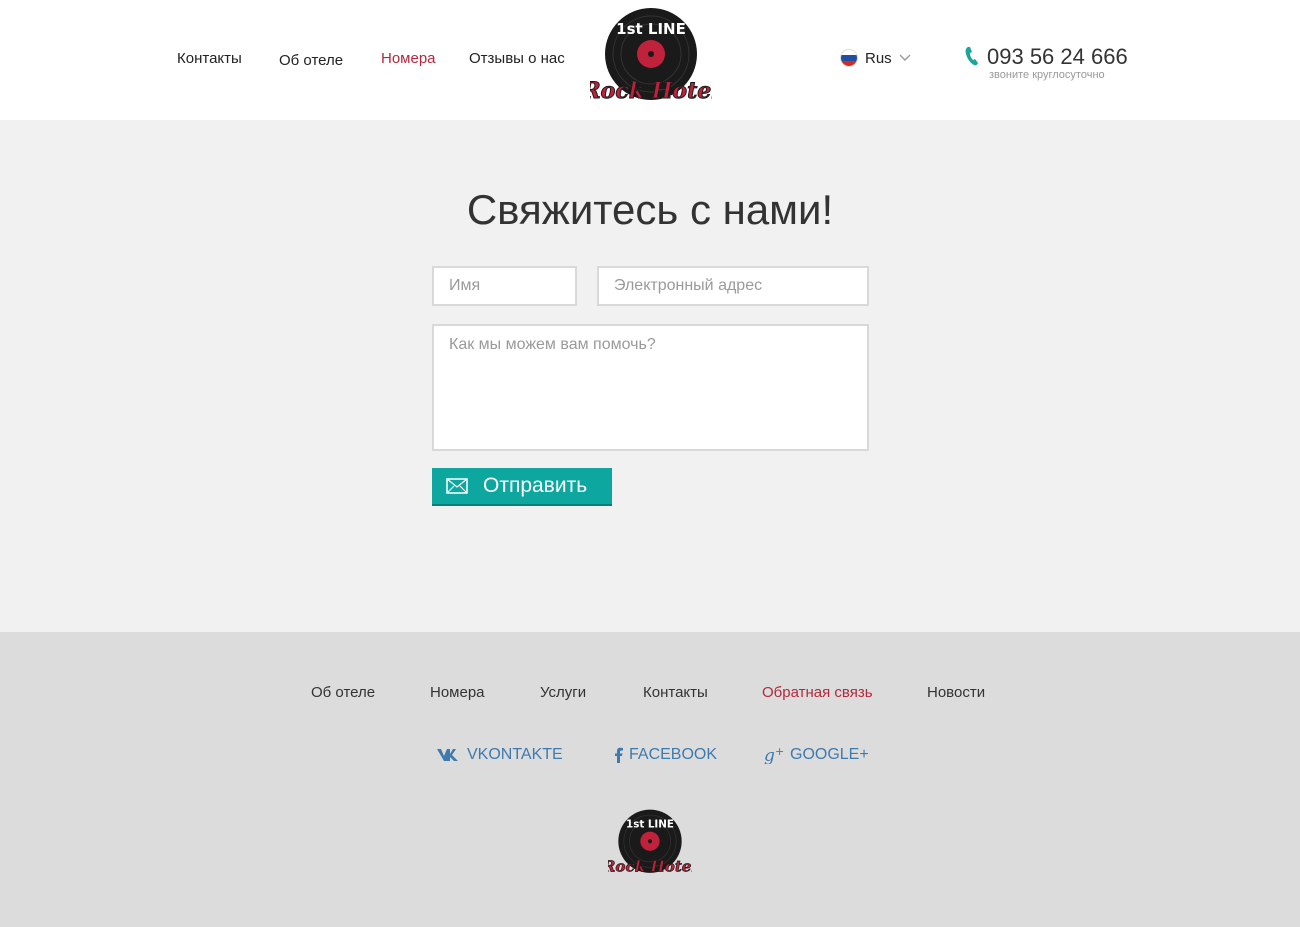 This screenshot has height=927, width=1300. Describe the element at coordinates (517, 58) in the screenshot. I see `nav-reviews: Отзывы о нас` at that location.